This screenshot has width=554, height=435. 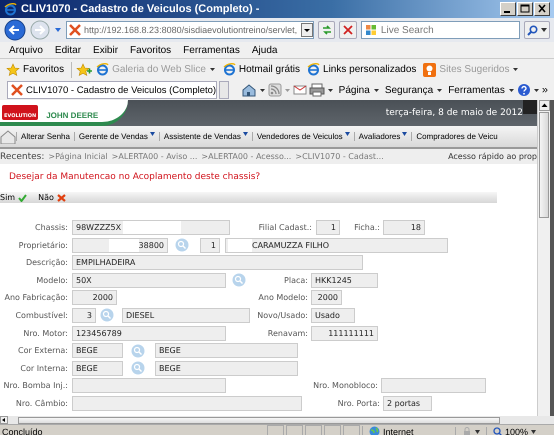 I want to click on menu-item: Arquivo, so click(x=26, y=50).